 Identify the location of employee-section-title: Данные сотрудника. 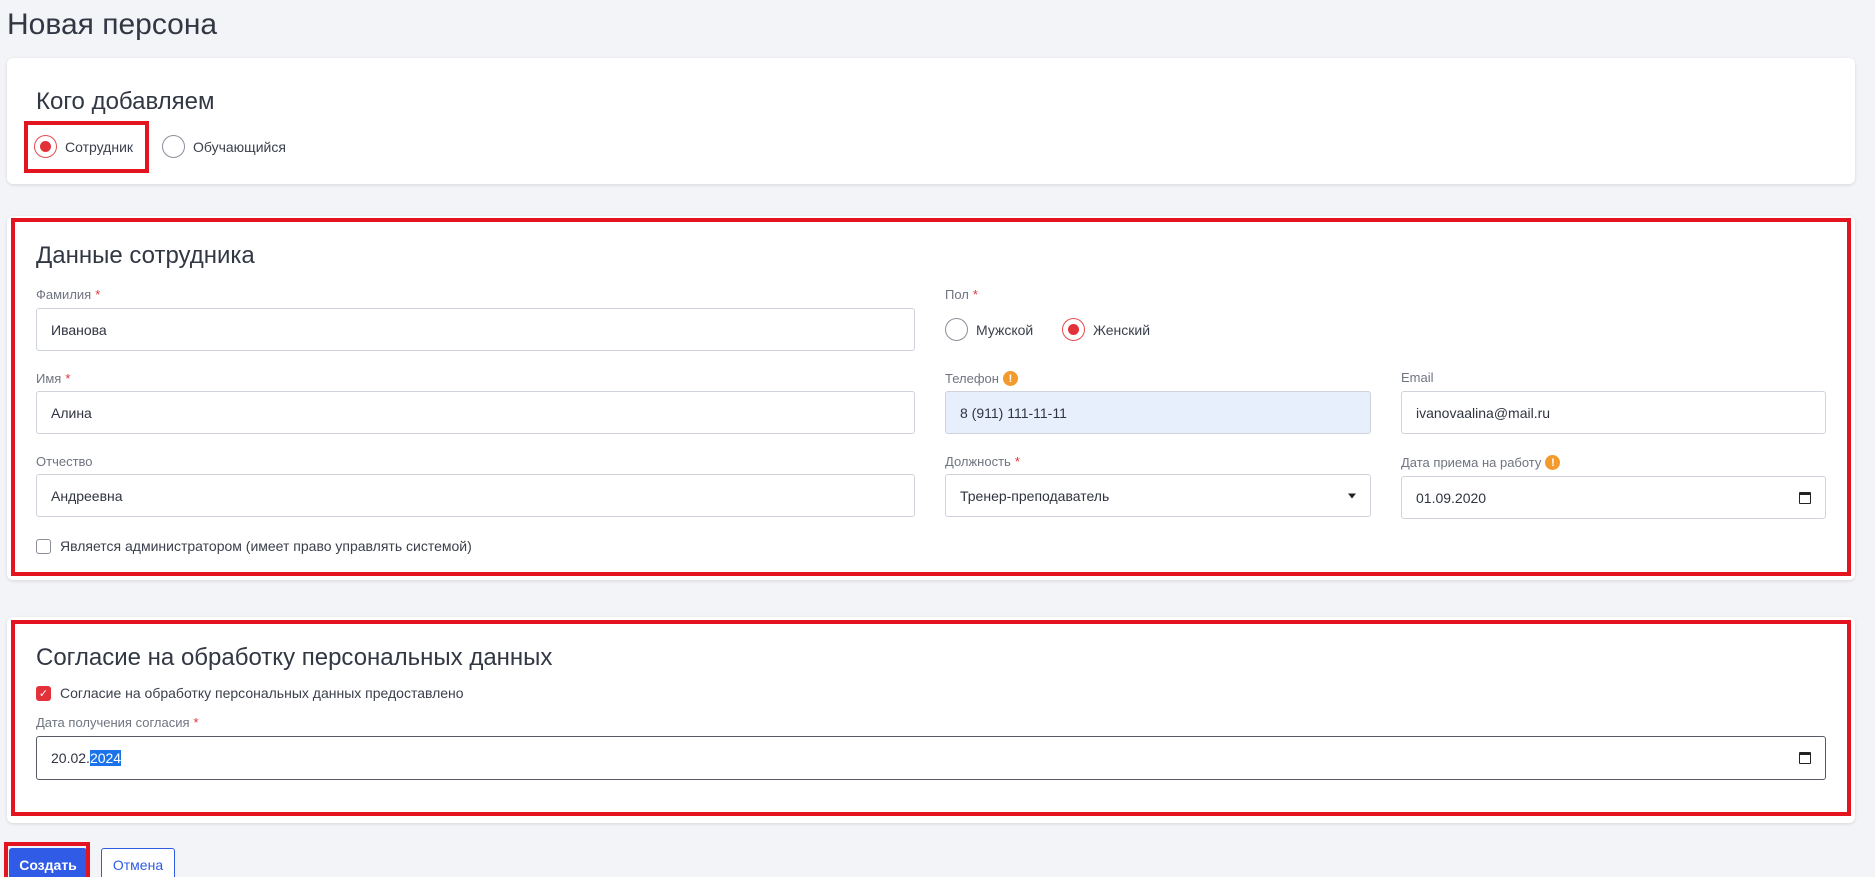
(145, 255).